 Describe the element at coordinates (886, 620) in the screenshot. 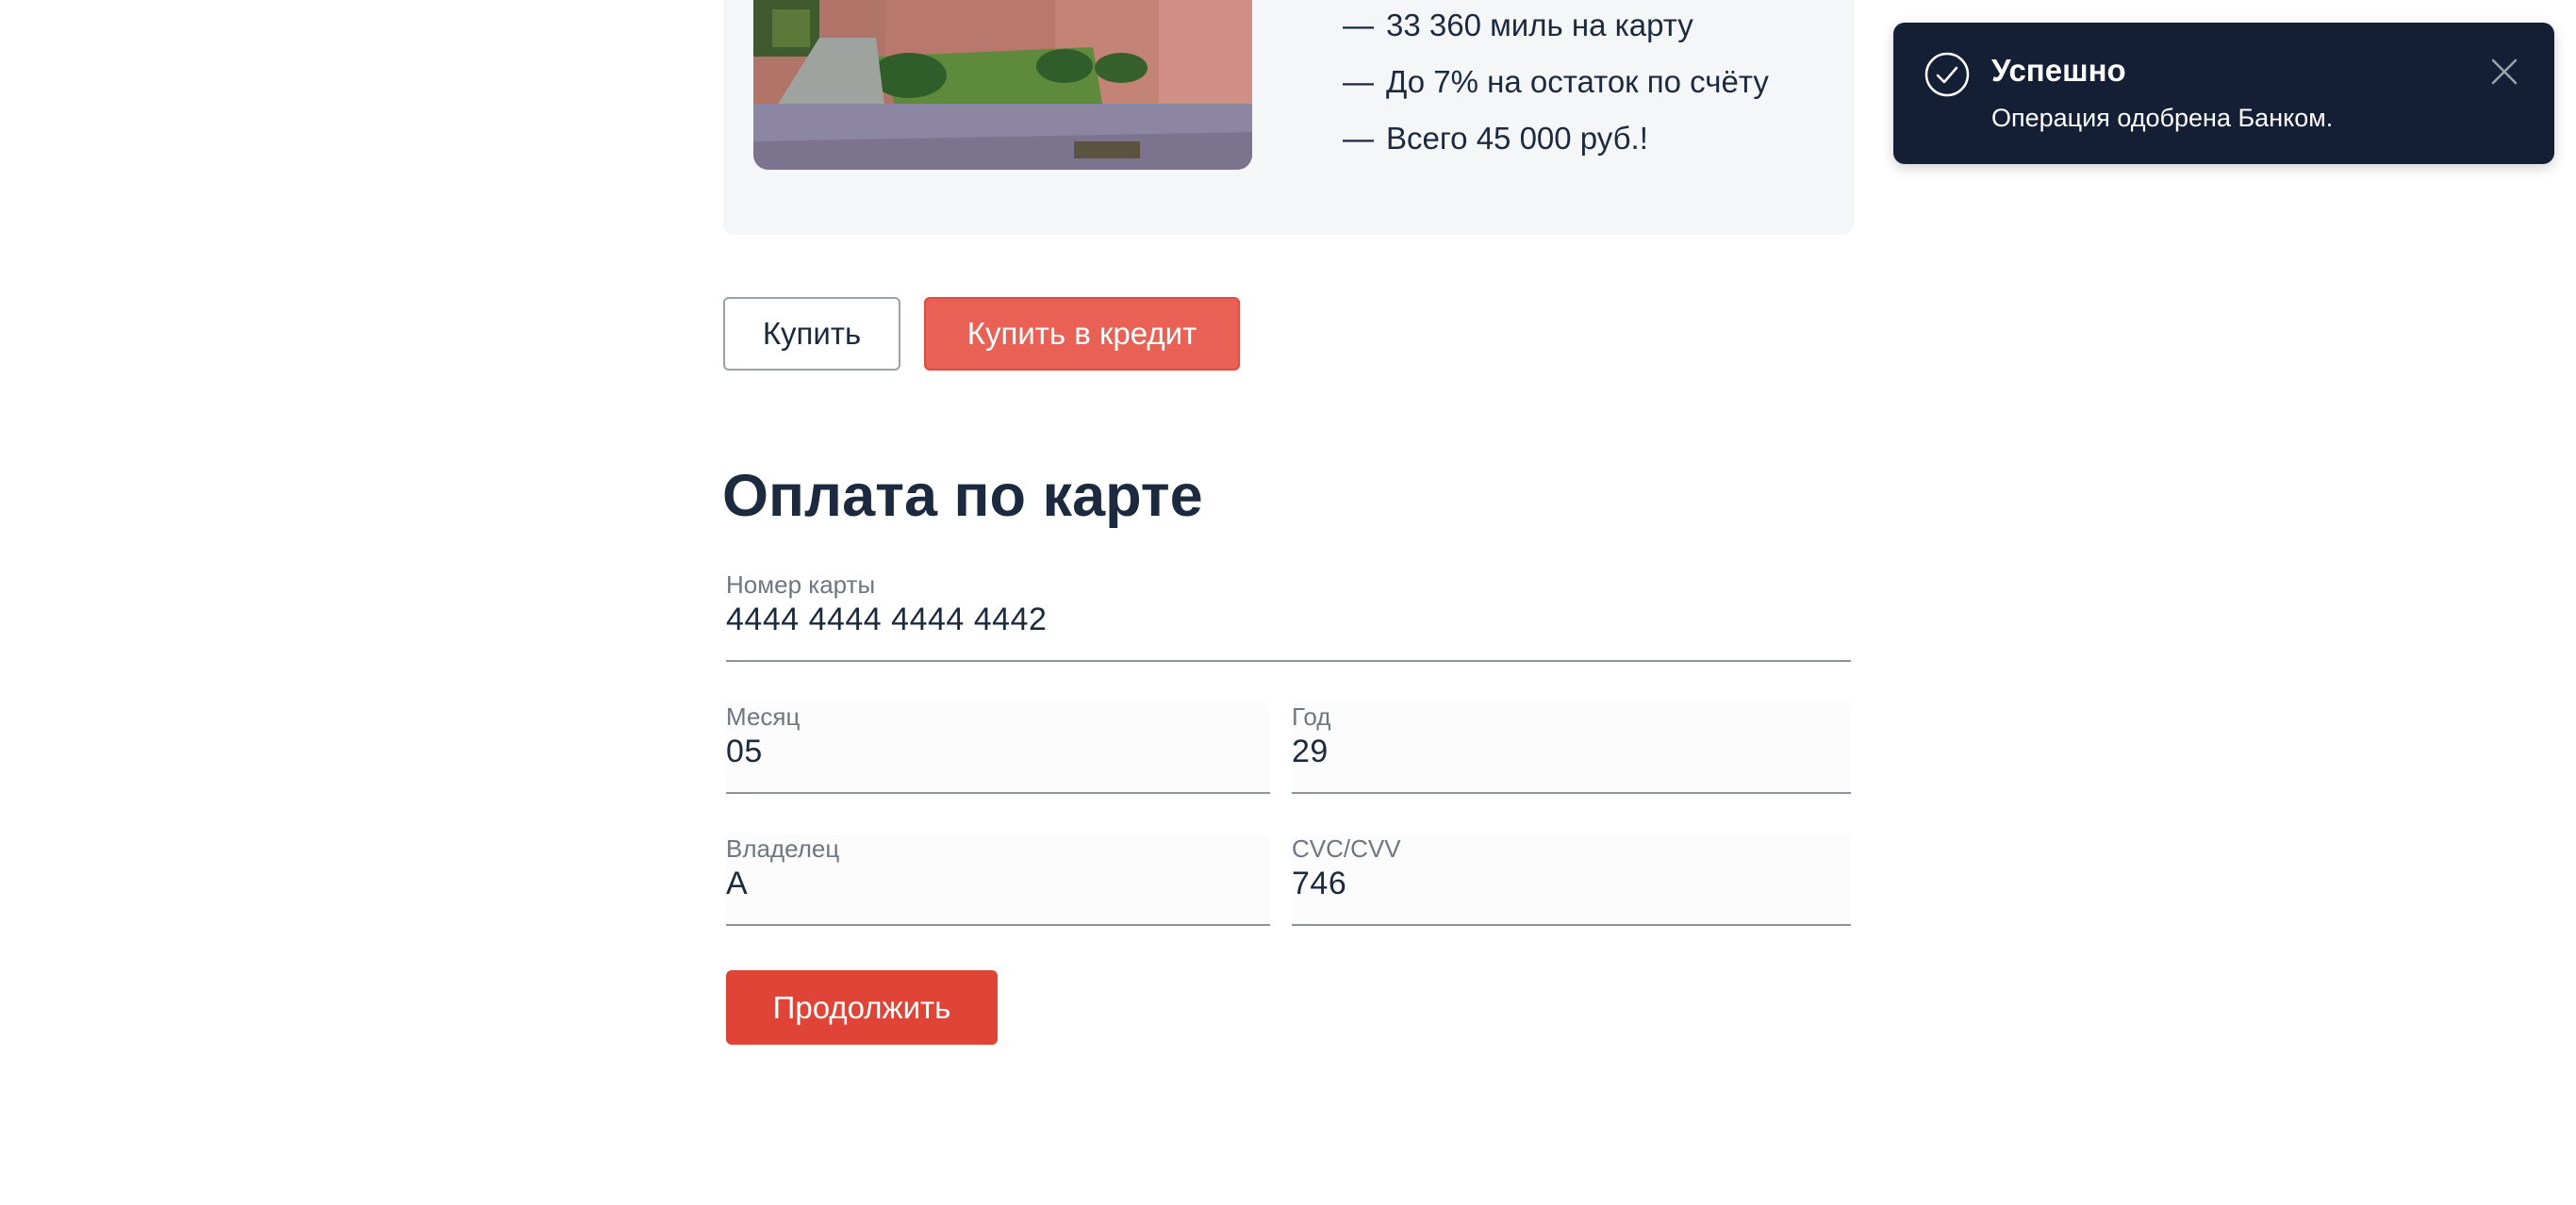

I see `card-number-value: 4444 4444 4444 4442` at that location.